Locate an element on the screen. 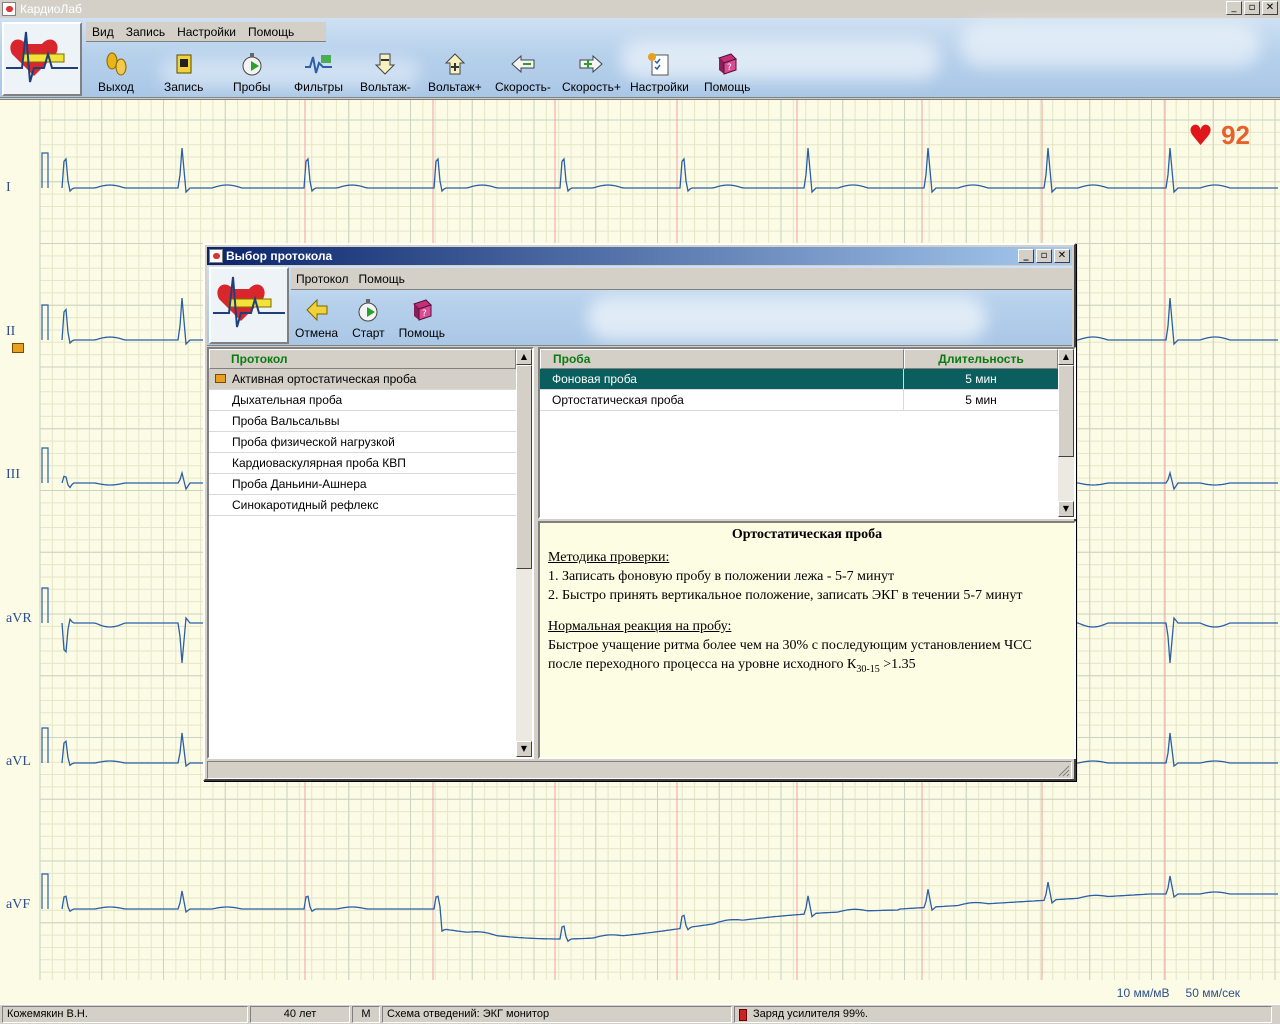  dialog-minimize-button: _ is located at coordinates (1026, 256).